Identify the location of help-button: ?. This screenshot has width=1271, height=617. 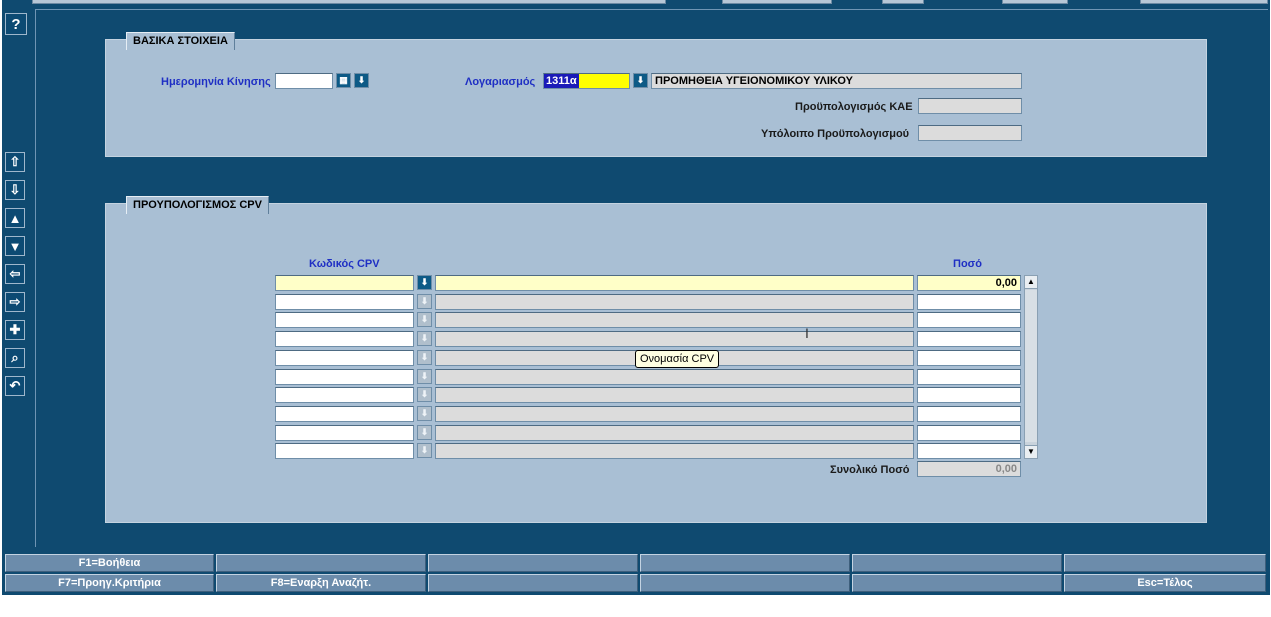
(16, 24).